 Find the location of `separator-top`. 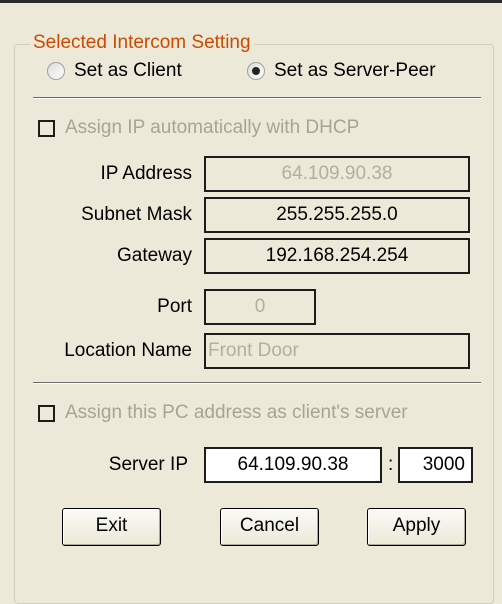

separator-top is located at coordinates (257, 98).